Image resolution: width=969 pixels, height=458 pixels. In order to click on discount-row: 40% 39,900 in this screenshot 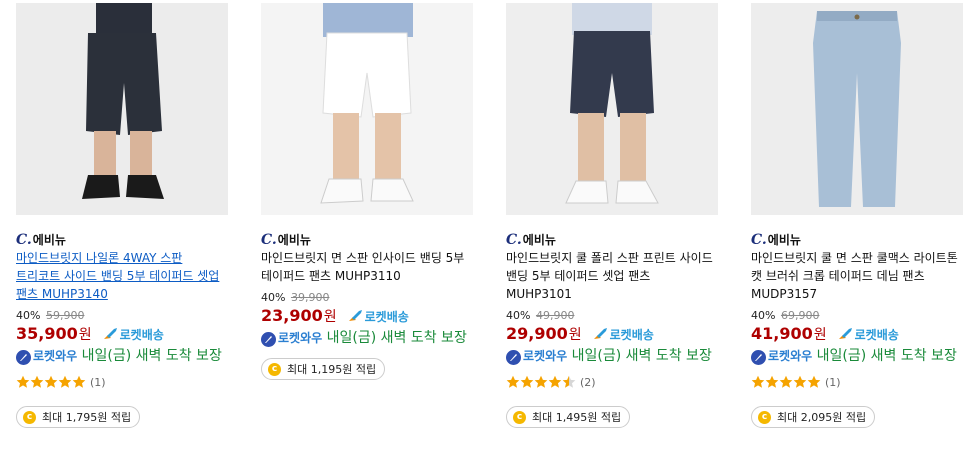, I will do `click(370, 297)`.